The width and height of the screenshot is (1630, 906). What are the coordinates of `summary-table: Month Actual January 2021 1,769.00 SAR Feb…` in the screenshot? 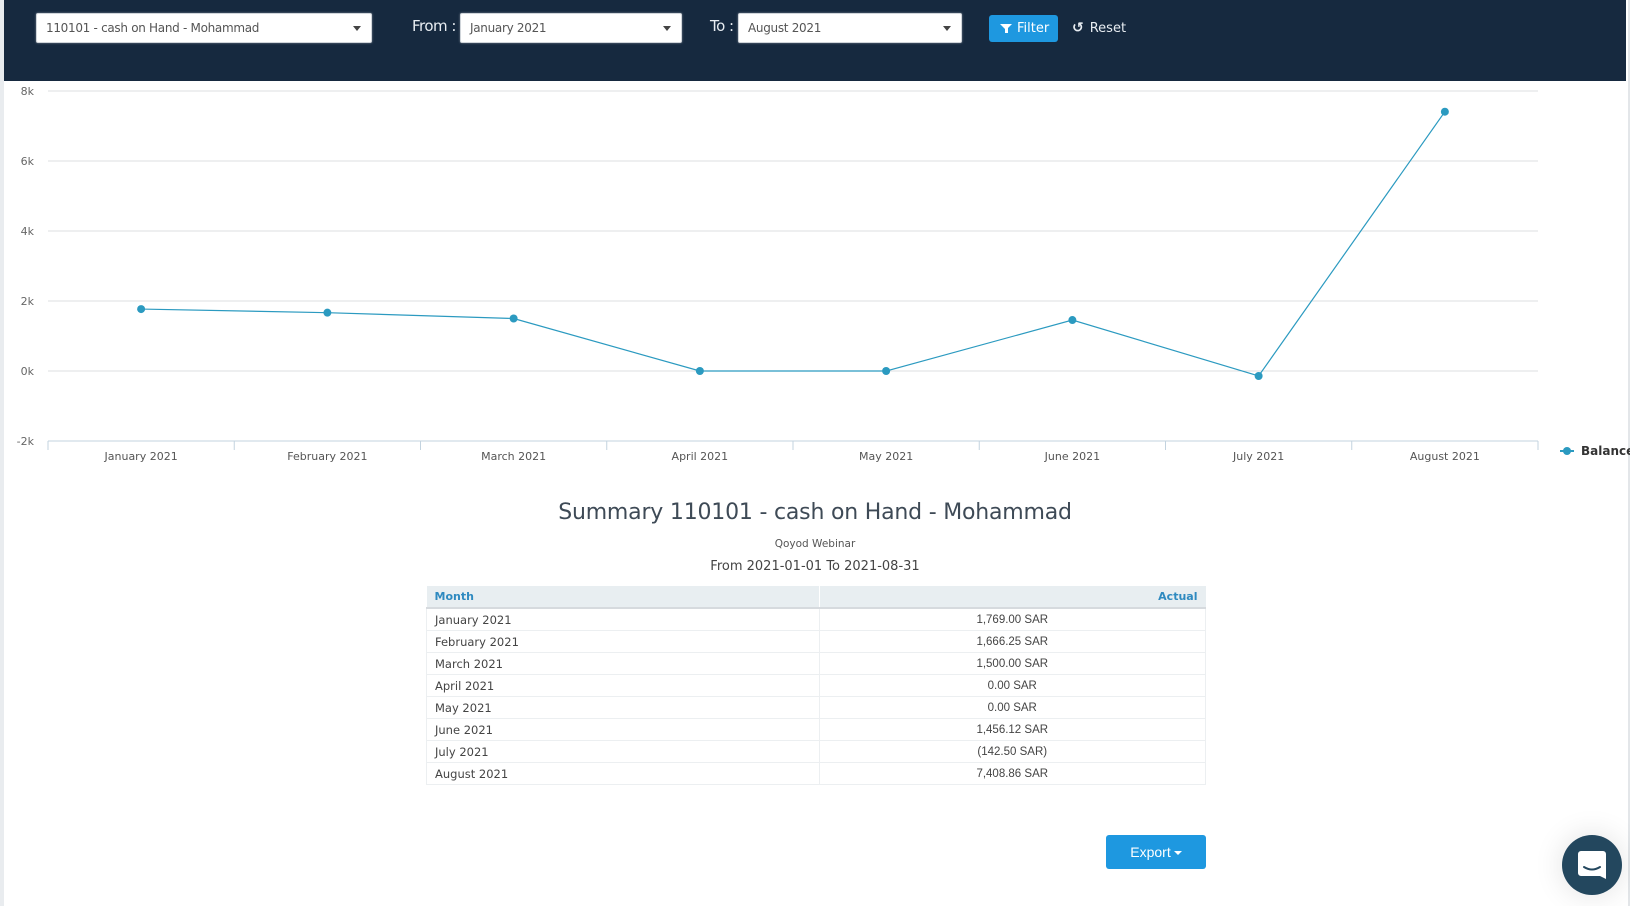 It's located at (816, 685).